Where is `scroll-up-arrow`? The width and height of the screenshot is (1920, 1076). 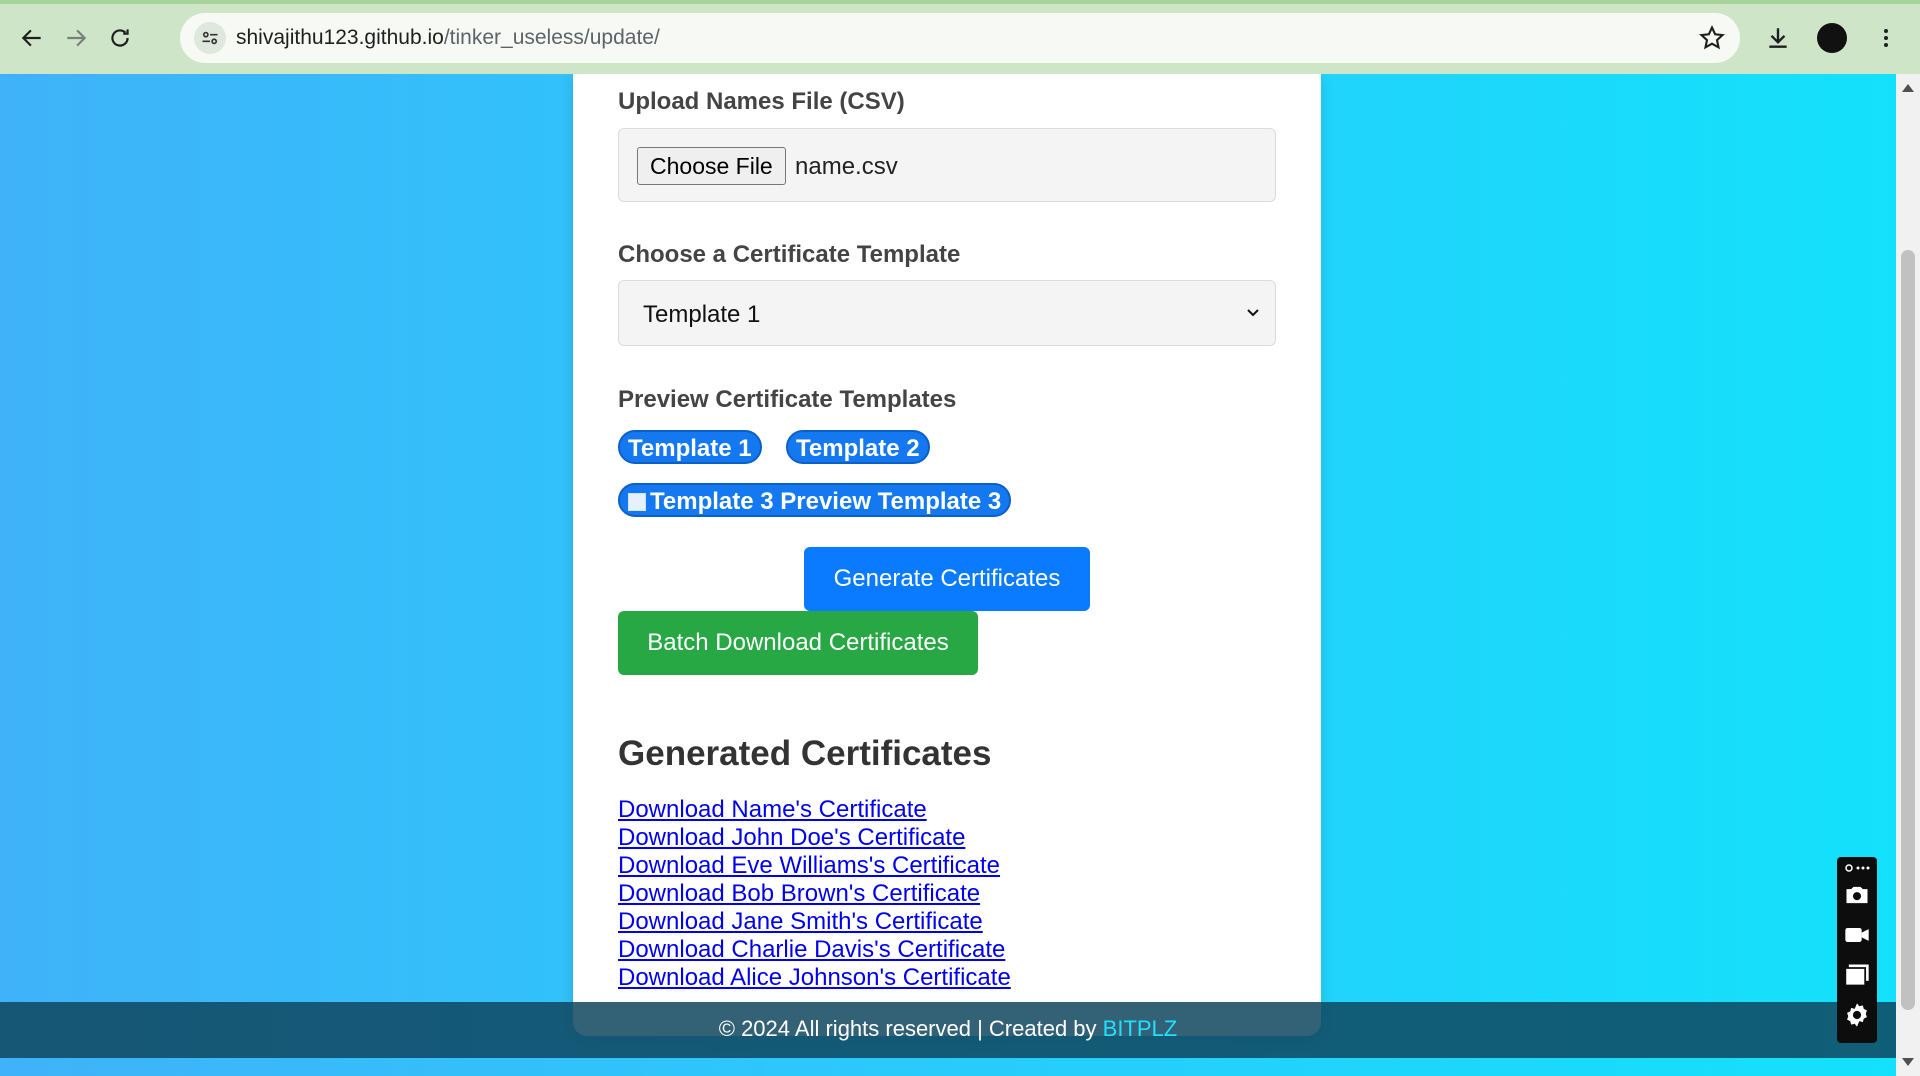 scroll-up-arrow is located at coordinates (1908, 88).